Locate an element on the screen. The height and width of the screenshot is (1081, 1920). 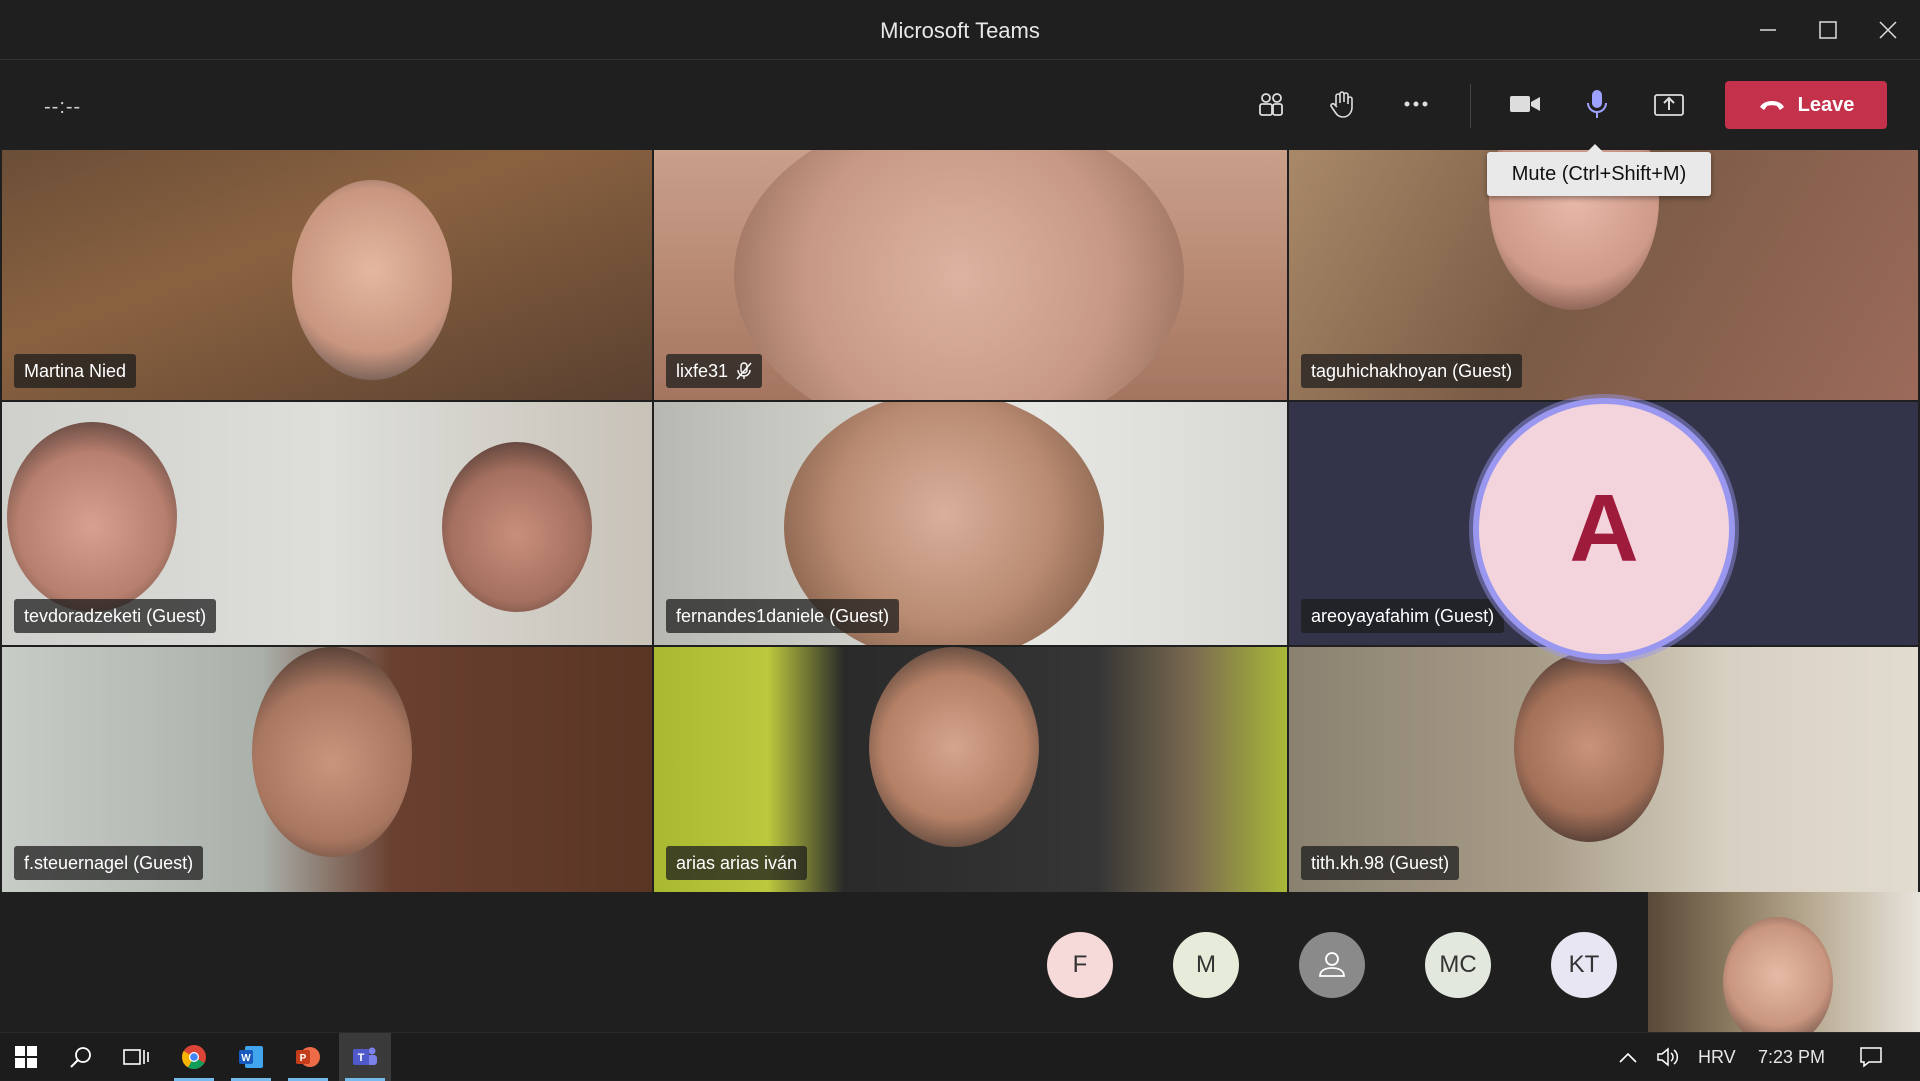
microphone-icon is located at coordinates (1597, 104).